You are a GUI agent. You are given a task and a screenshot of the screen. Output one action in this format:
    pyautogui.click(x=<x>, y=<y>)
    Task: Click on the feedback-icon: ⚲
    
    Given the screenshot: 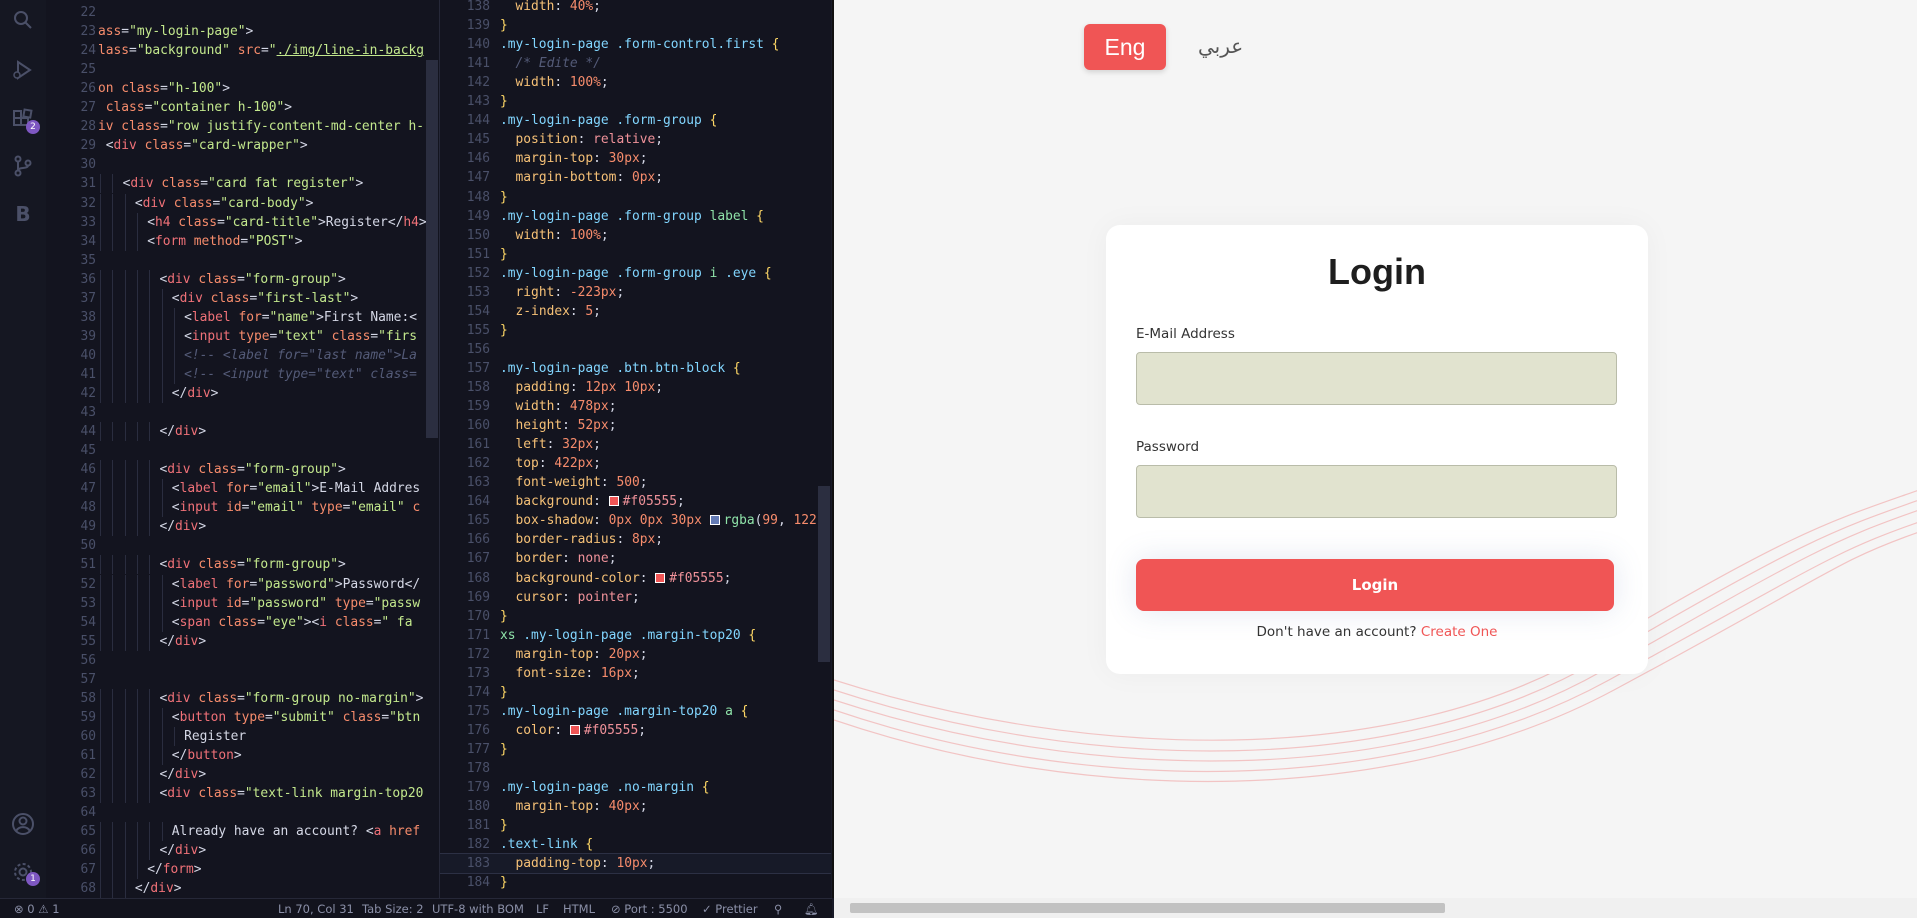 What is the action you would take?
    pyautogui.click(x=778, y=909)
    